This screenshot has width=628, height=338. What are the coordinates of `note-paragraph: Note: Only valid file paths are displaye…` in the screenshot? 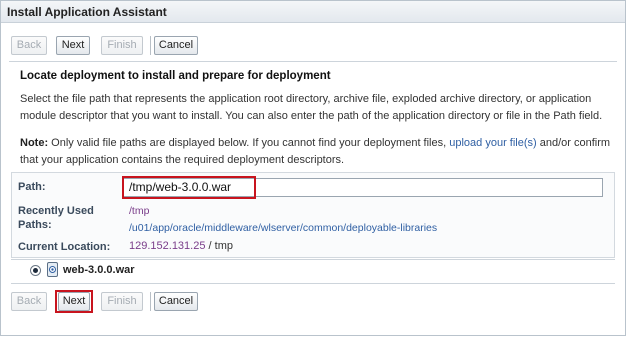 It's located at (316, 152).